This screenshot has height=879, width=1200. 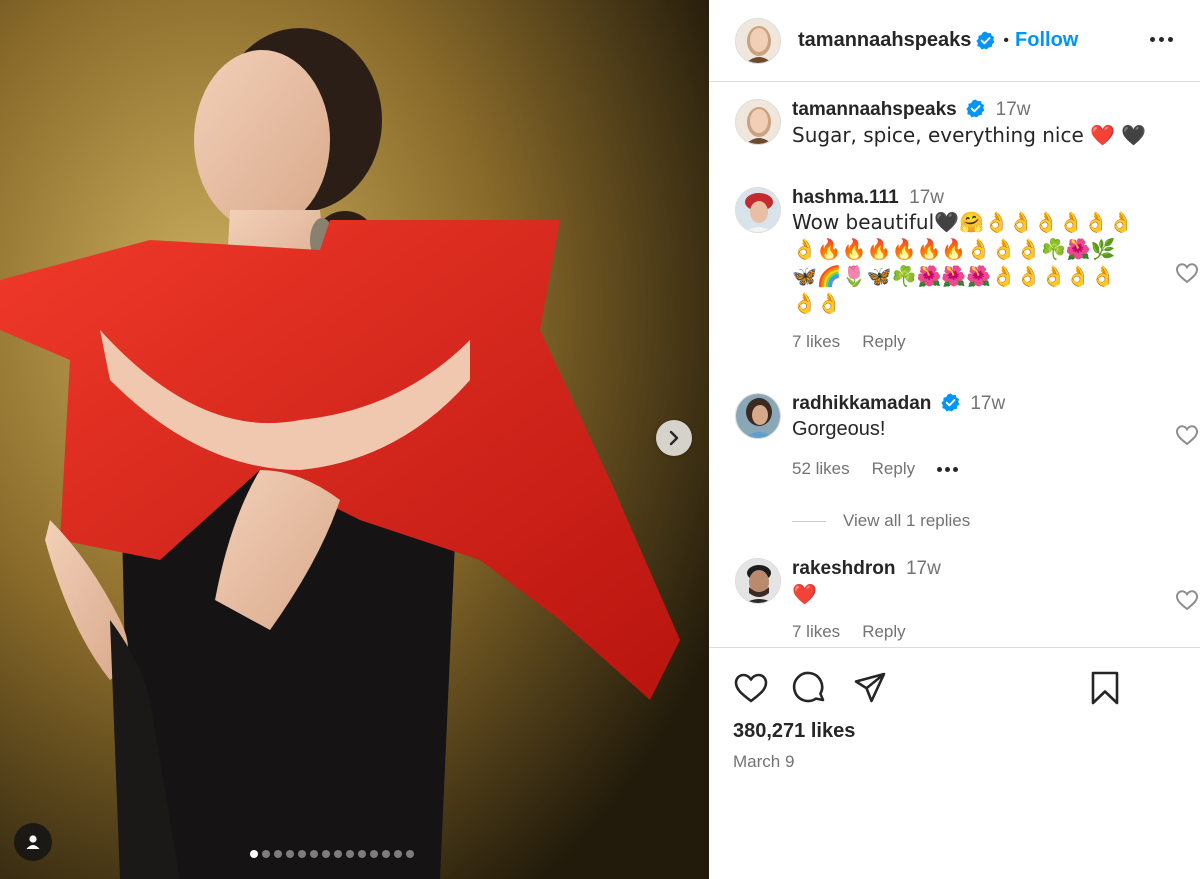 I want to click on author-username: tamannaahspeaks, so click(x=884, y=40).